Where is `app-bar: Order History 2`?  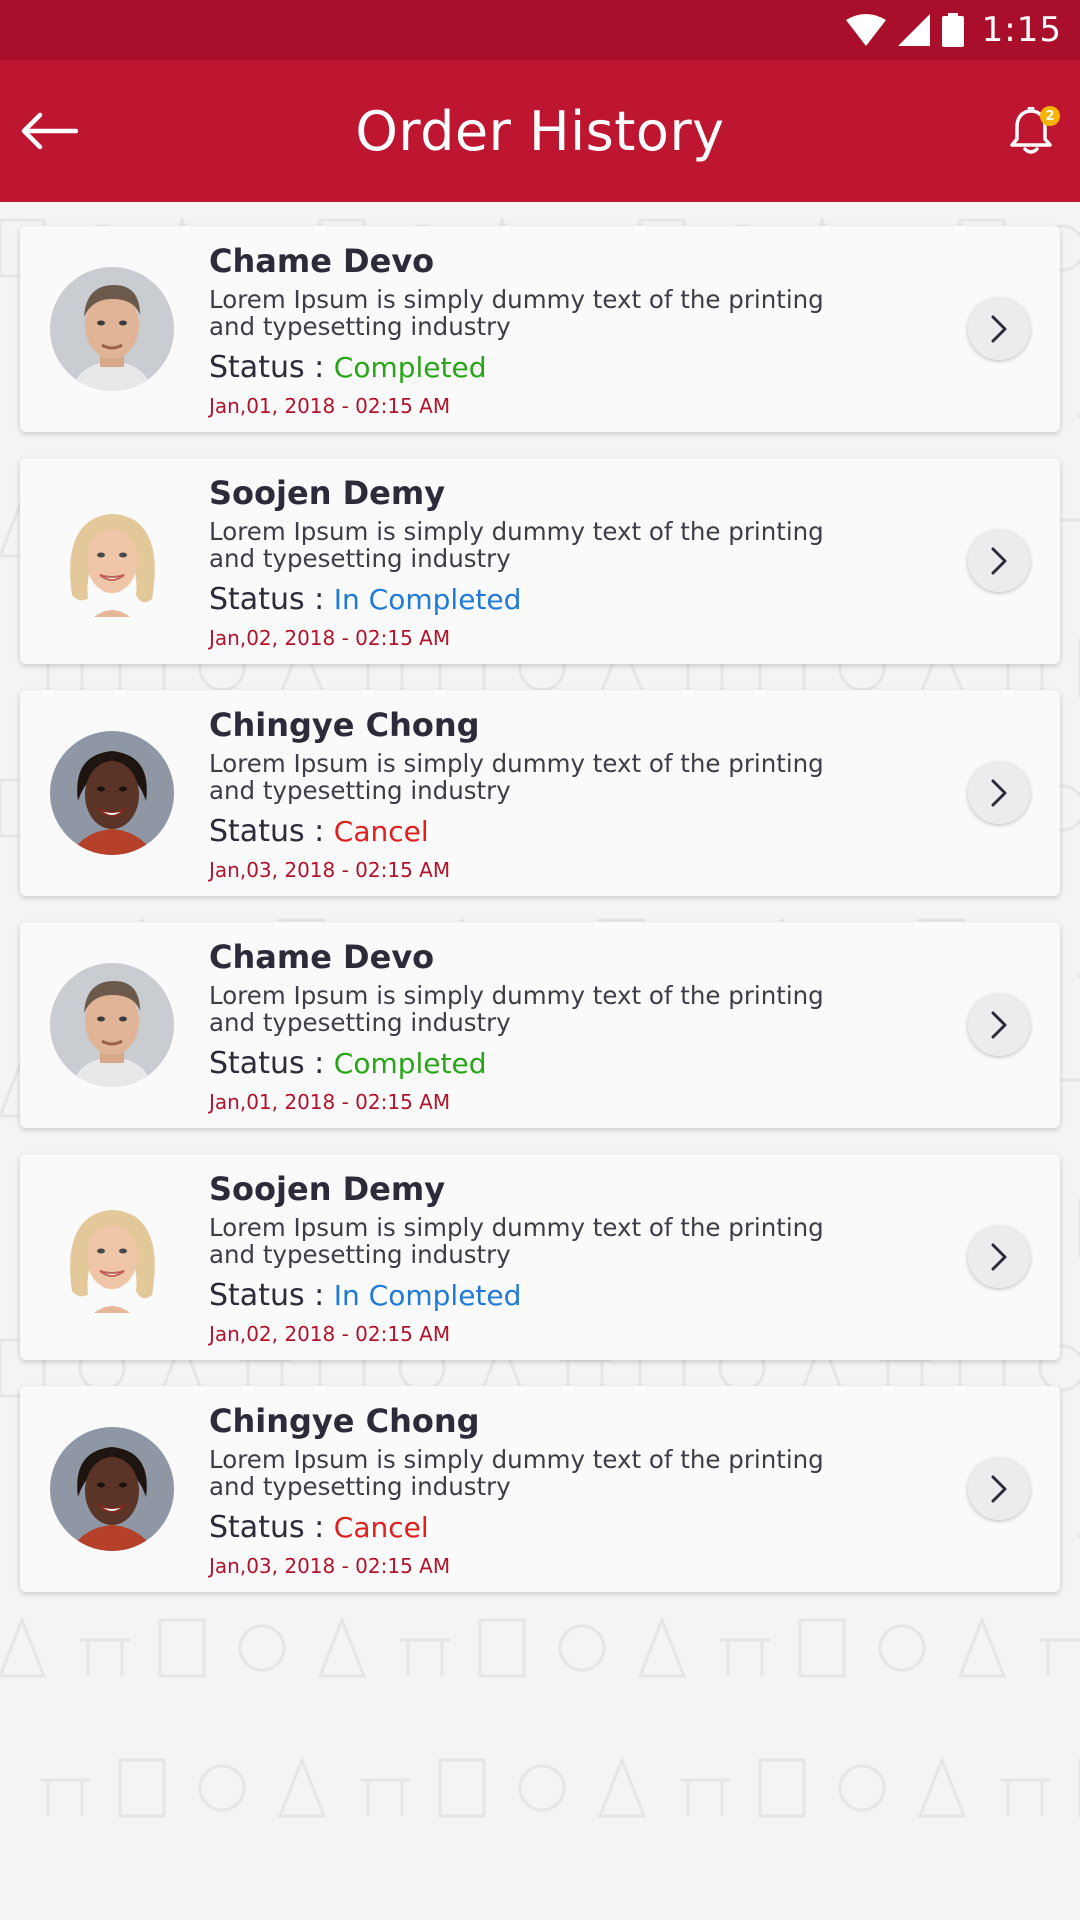
app-bar: Order History 2 is located at coordinates (540, 131).